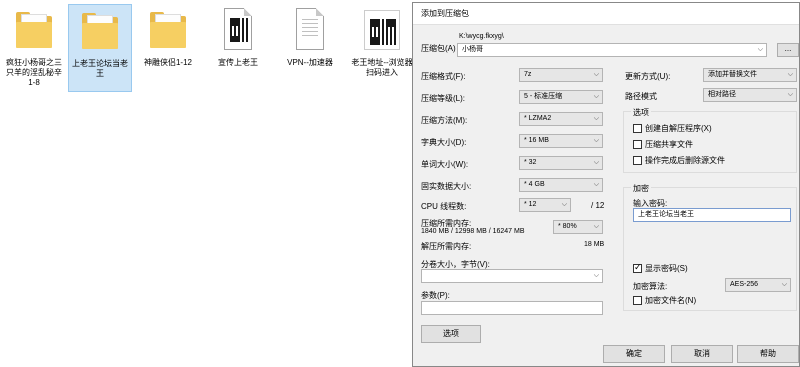 The height and width of the screenshot is (367, 800). What do you see at coordinates (678, 128) in the screenshot?
I see `create-sfx-label: 创建自解压程序(X)` at bounding box center [678, 128].